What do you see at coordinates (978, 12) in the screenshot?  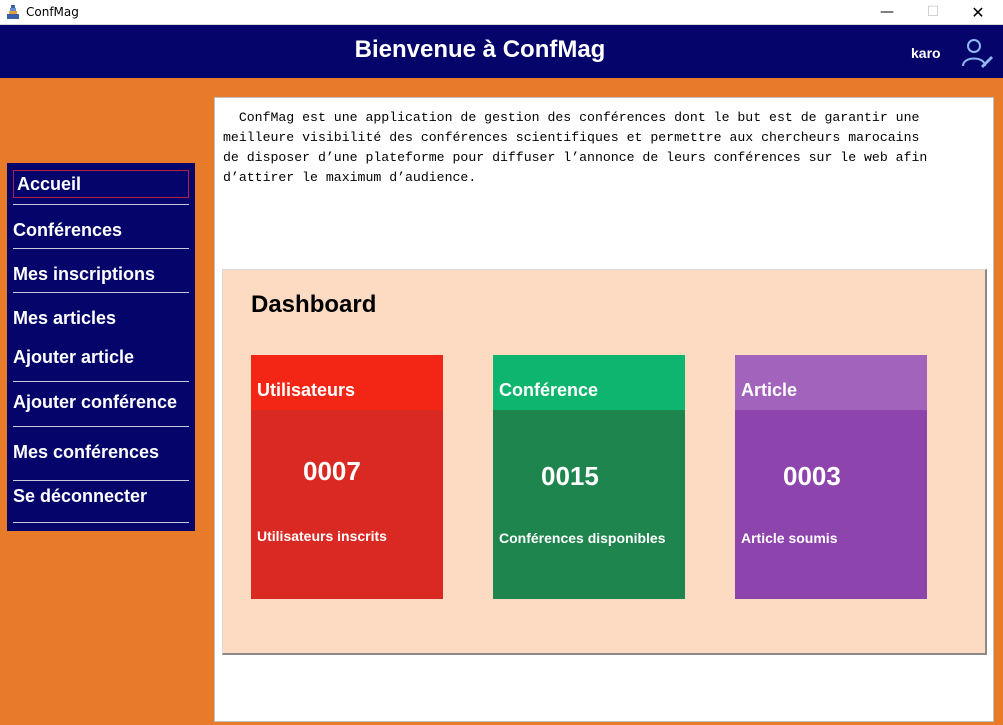 I see `close-icon: ✕` at bounding box center [978, 12].